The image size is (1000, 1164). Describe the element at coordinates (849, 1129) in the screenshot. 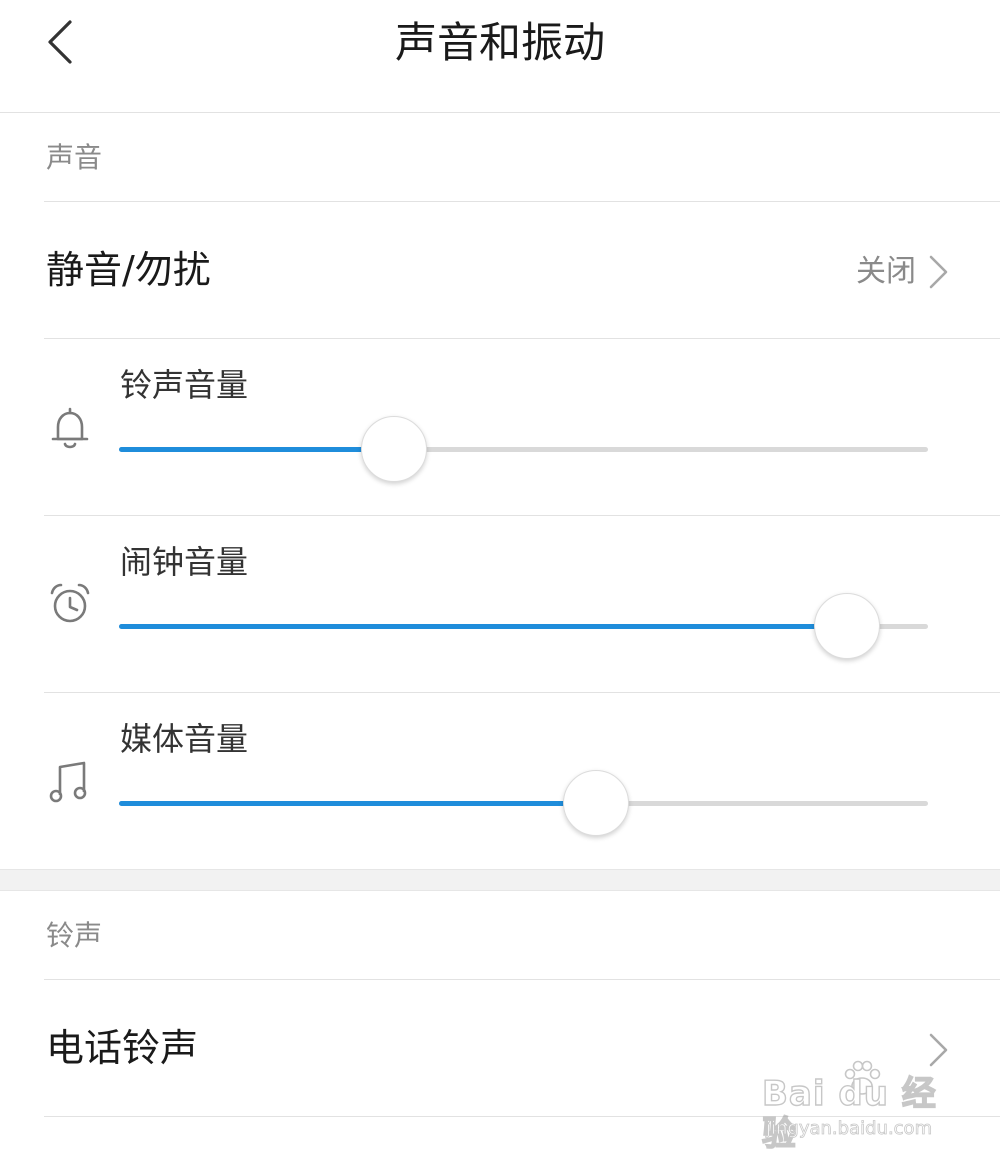

I see `watermark-url: jingyan.baidu.com` at that location.